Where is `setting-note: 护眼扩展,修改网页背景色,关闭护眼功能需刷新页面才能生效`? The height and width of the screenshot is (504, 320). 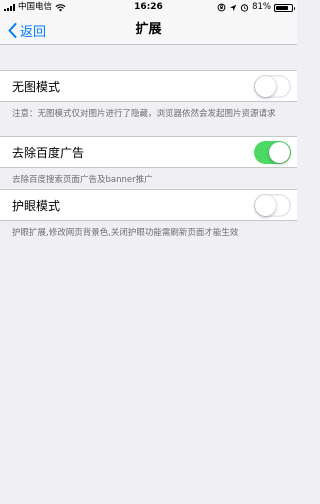 setting-note: 护眼扩展,修改网页背景色,关闭护眼功能需刷新页面才能生效 is located at coordinates (125, 233).